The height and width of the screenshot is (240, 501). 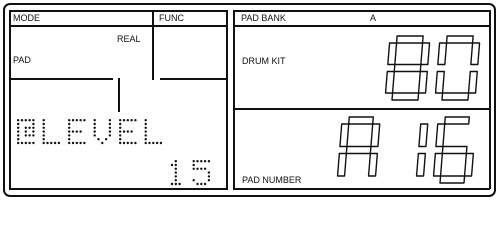 I want to click on parameter-value-display, so click(x=190, y=173).